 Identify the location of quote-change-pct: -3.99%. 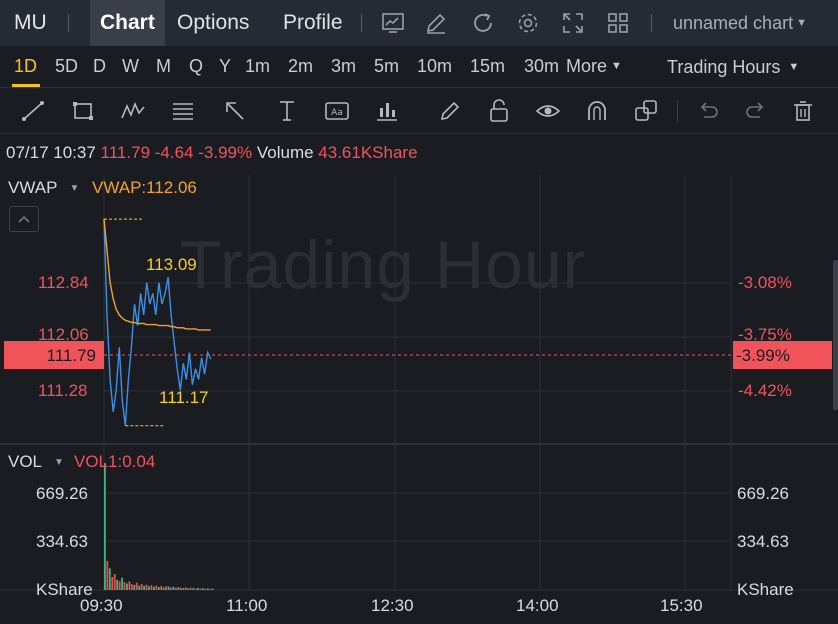
(225, 152).